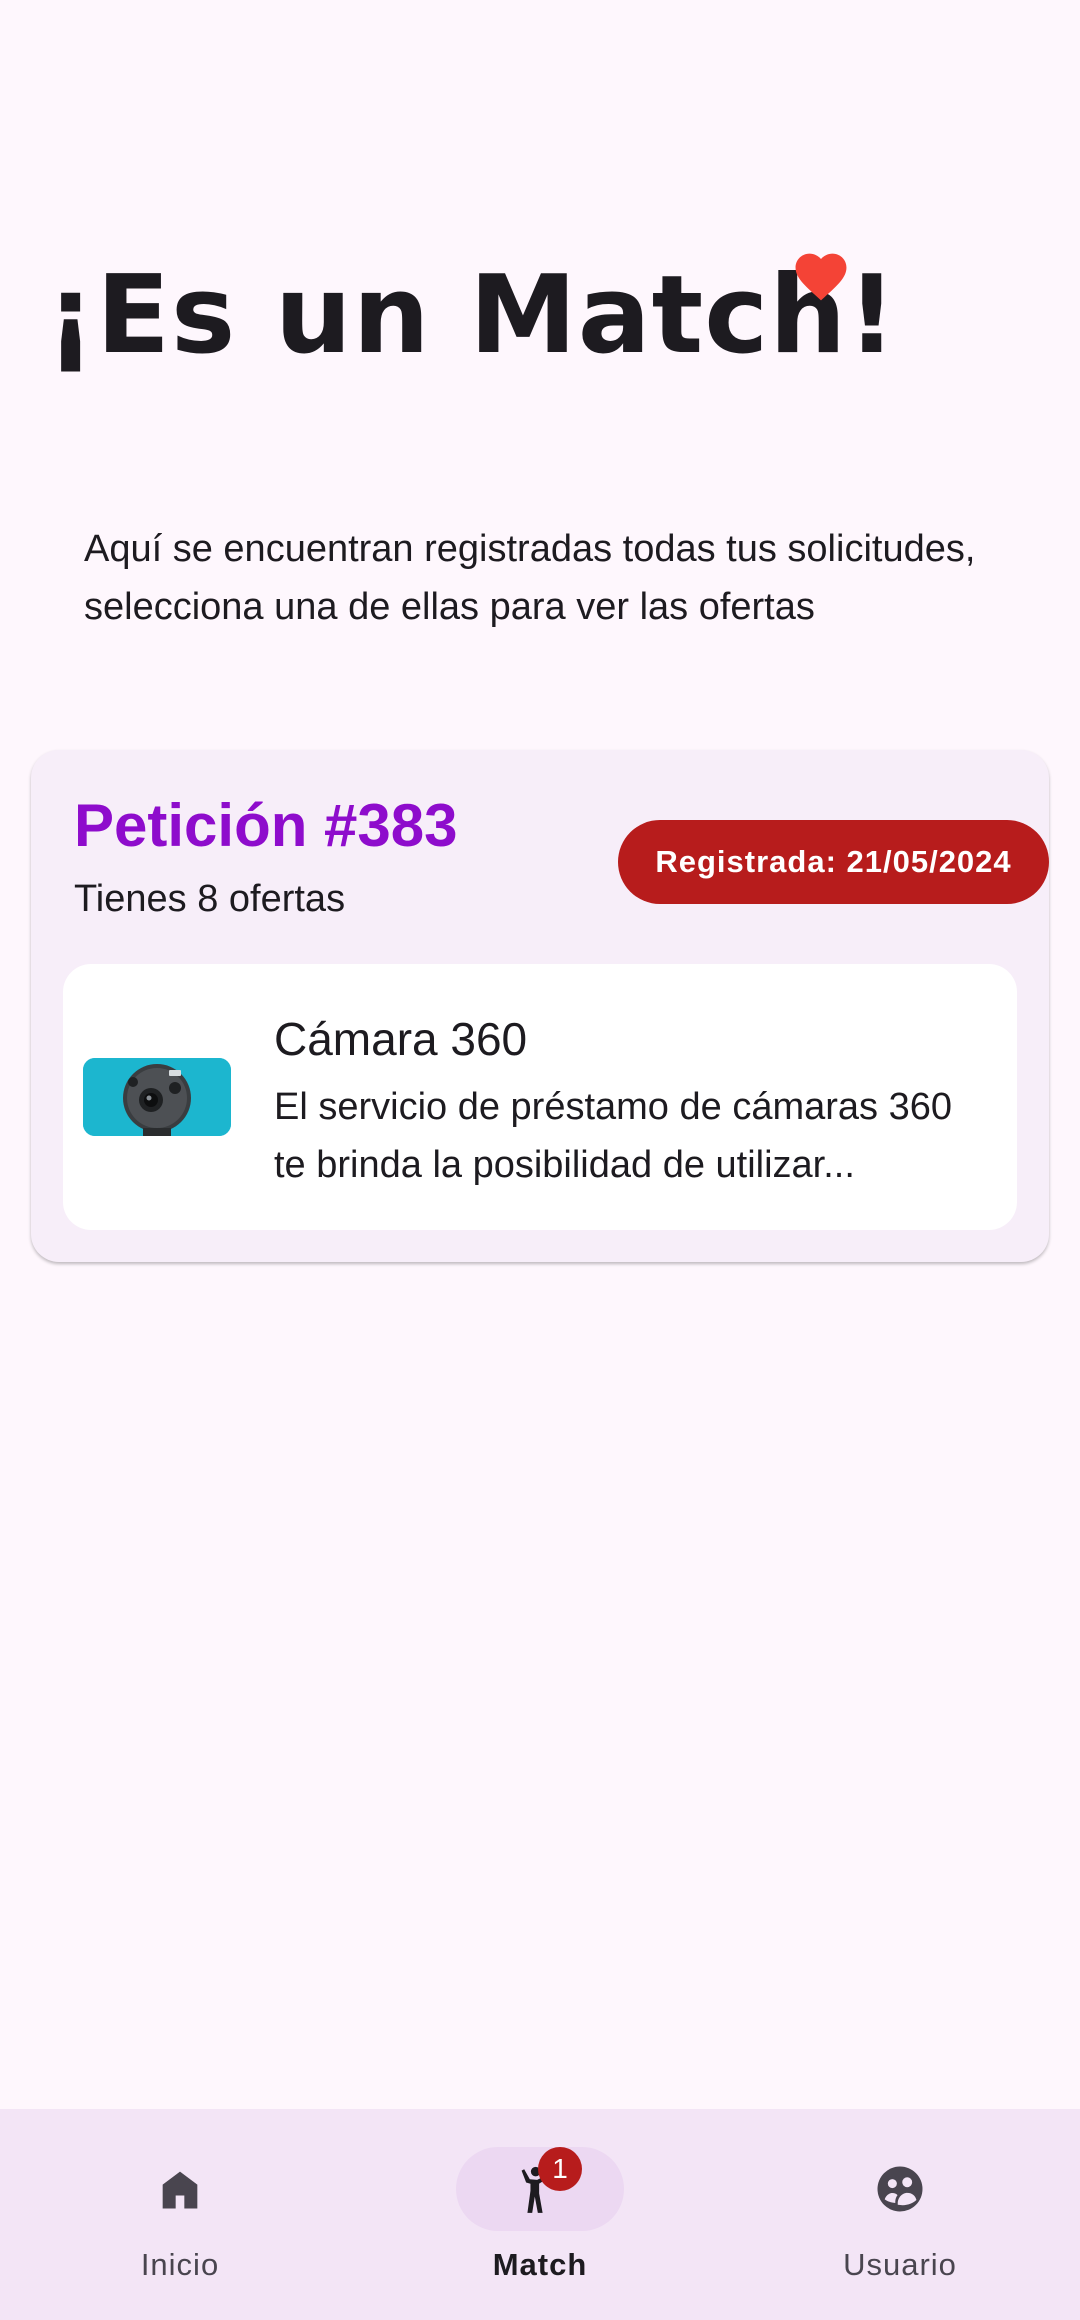  I want to click on nav-label-inicio: Inicio, so click(180, 2264).